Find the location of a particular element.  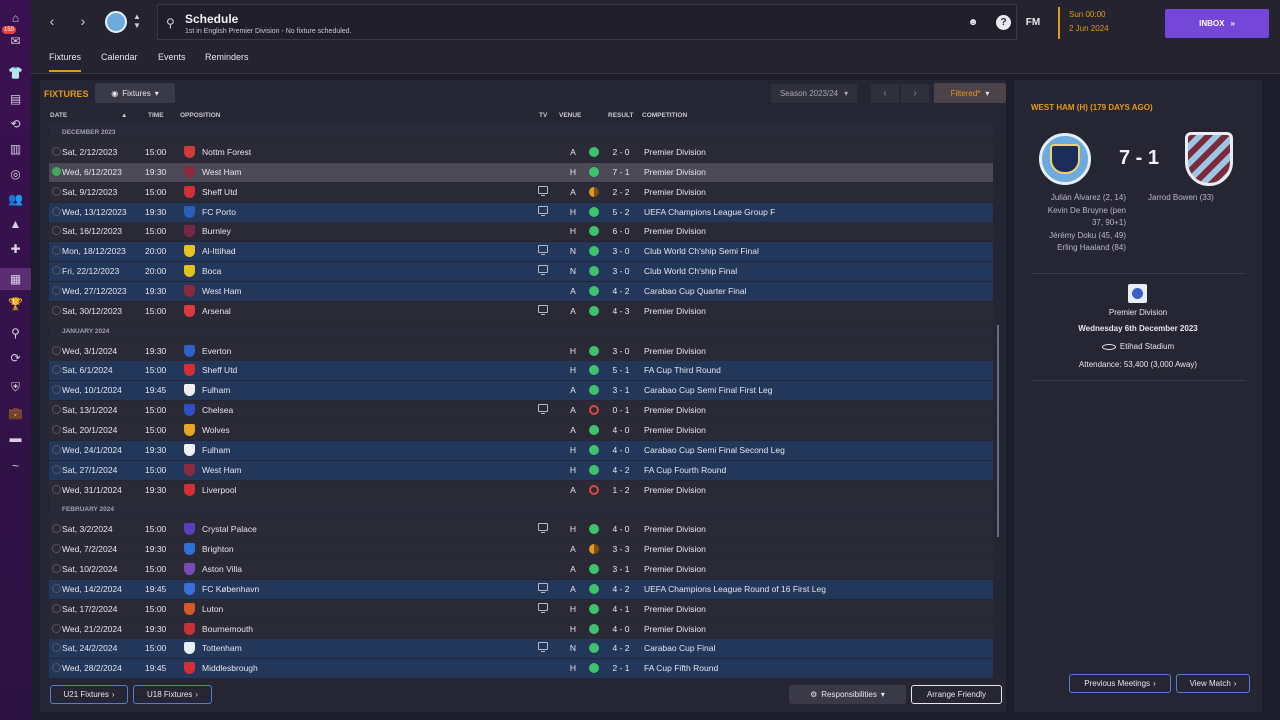

more-icon: ~ is located at coordinates (15, 466).